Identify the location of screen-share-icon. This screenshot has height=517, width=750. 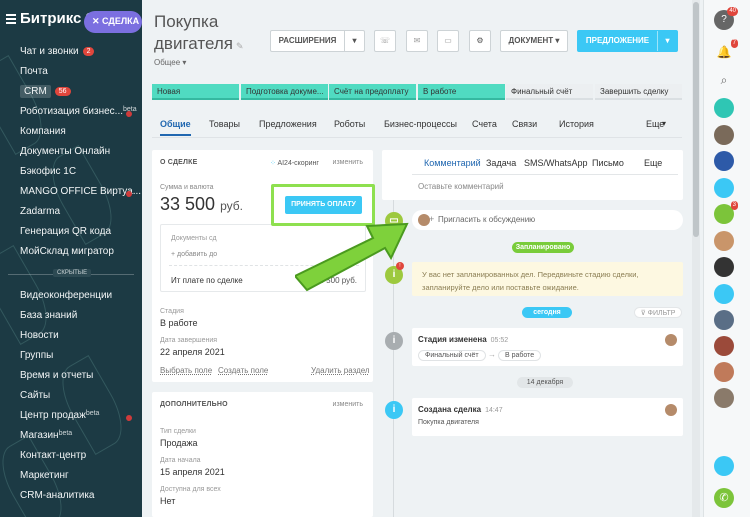
(724, 466).